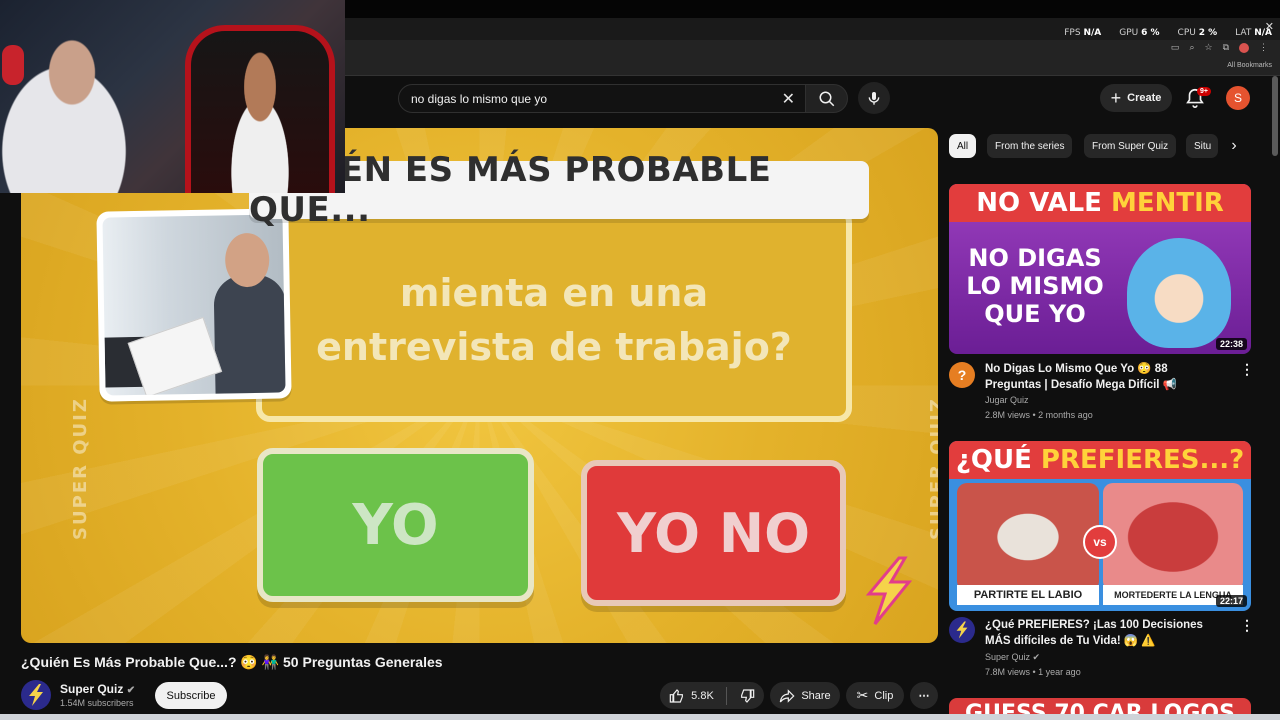 The image size is (1280, 720). Describe the element at coordinates (1100, 542) in the screenshot. I see `rec-2-vs-badge: vs` at that location.